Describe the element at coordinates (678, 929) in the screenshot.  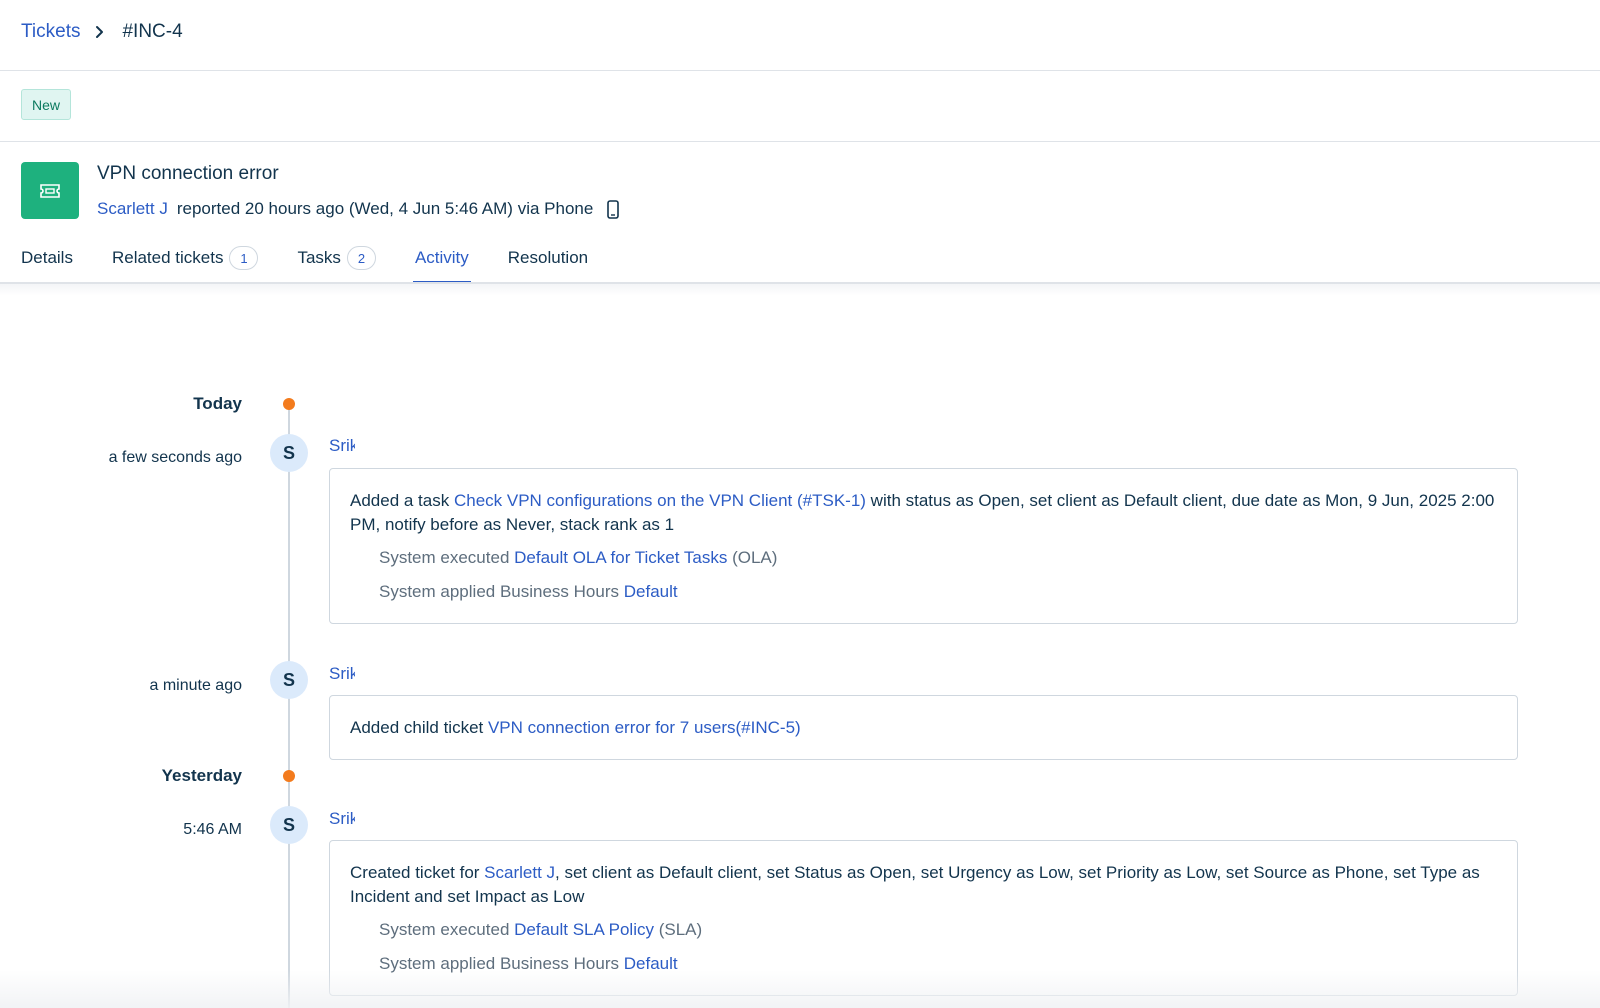
I see `system-line-suffix: (SLA)` at that location.